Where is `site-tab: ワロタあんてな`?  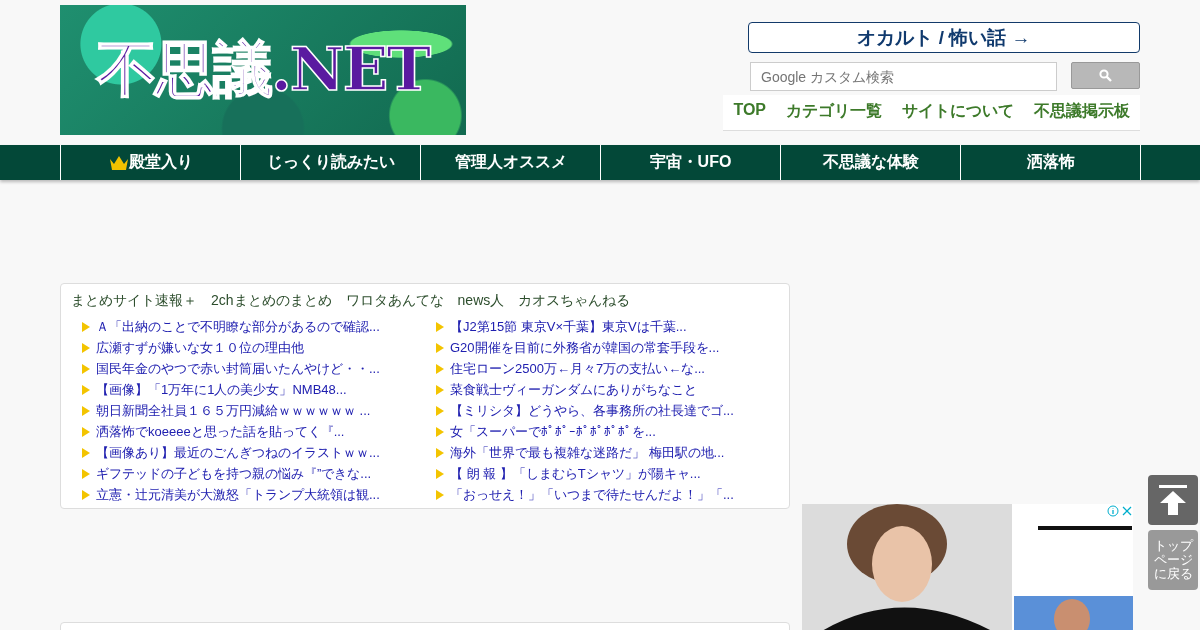
site-tab: ワロタあんてな is located at coordinates (394, 301).